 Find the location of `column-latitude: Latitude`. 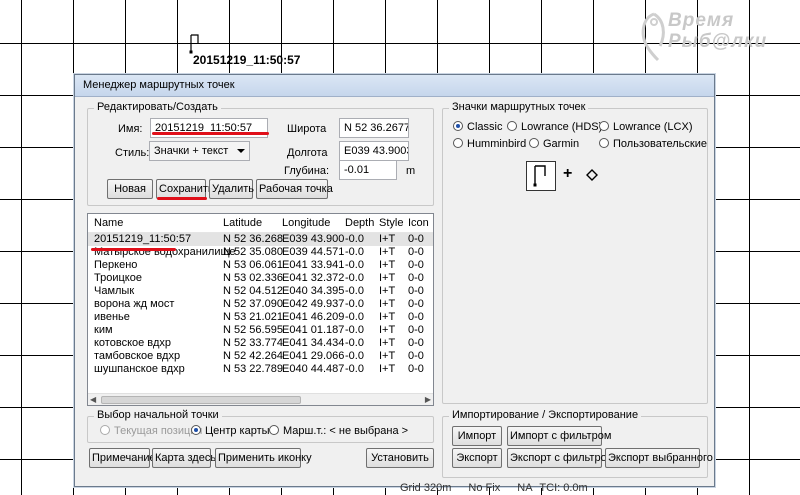

column-latitude: Latitude is located at coordinates (242, 223).